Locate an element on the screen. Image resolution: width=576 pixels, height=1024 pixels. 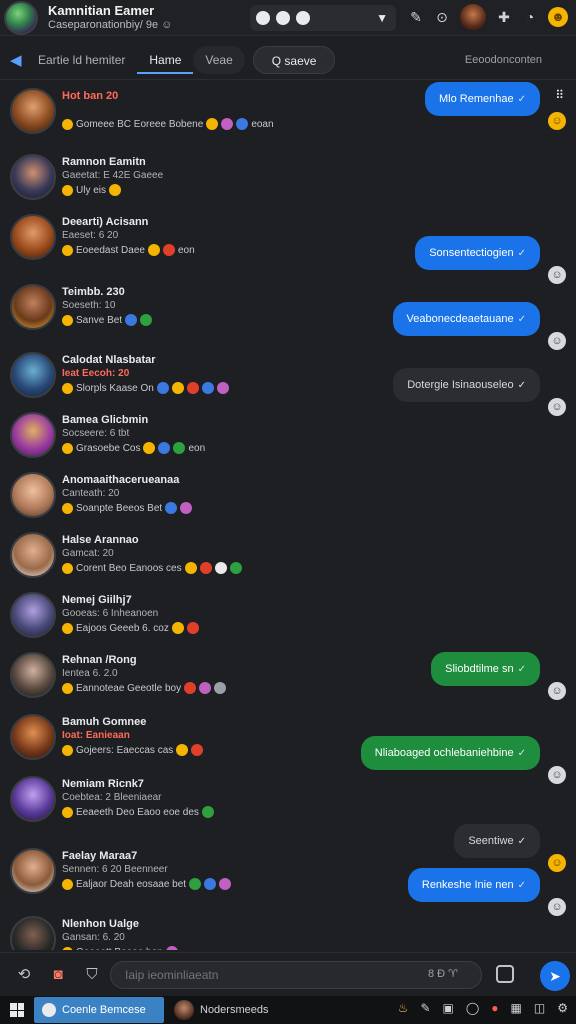
preview-text: Gojeers: Eaeccas cas is located at coordinates (125, 750).